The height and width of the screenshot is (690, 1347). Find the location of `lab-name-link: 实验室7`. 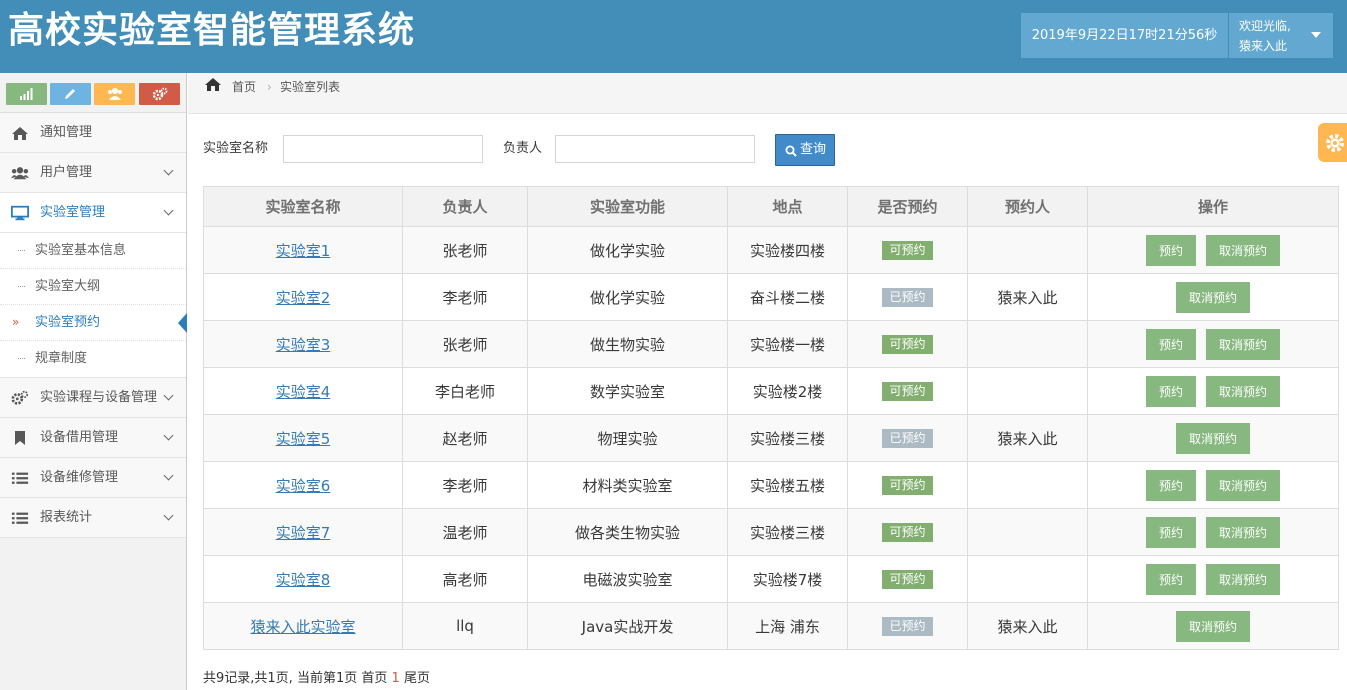

lab-name-link: 实验室7 is located at coordinates (303, 533).